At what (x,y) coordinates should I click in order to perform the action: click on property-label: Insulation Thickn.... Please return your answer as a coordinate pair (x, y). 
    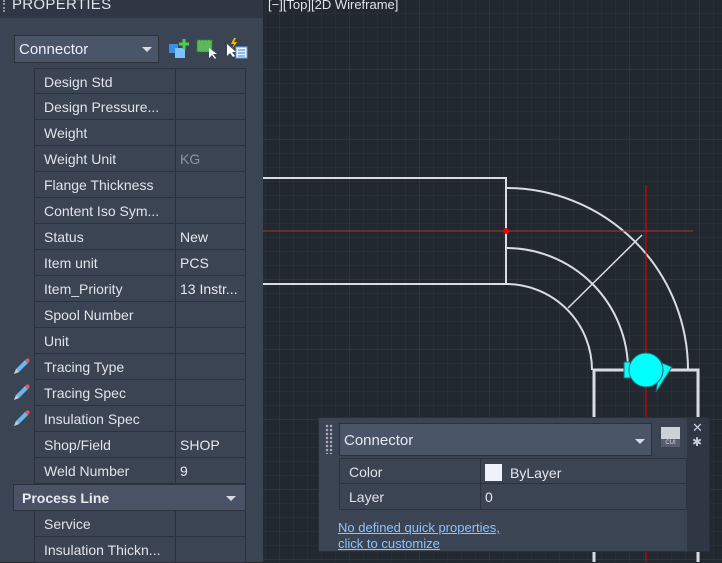
    Looking at the image, I should click on (105, 549).